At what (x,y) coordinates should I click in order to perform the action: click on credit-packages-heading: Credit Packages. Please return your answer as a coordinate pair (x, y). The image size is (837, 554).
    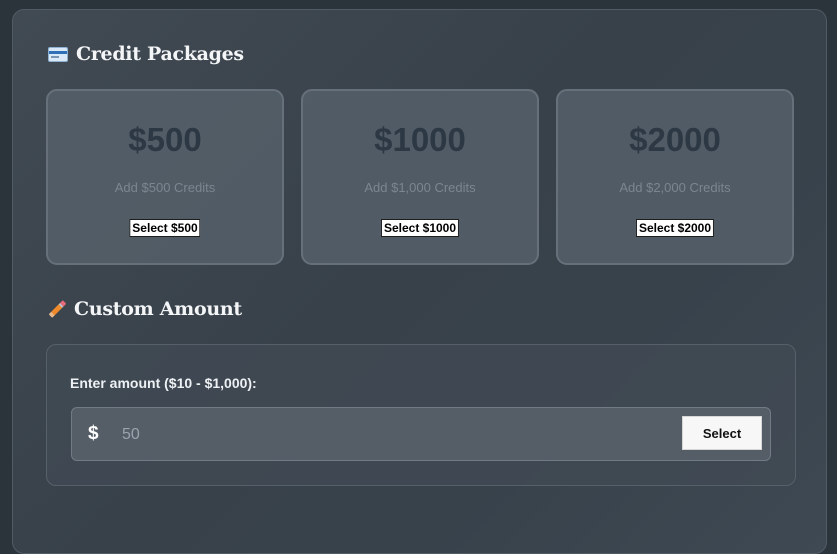
    Looking at the image, I should click on (146, 54).